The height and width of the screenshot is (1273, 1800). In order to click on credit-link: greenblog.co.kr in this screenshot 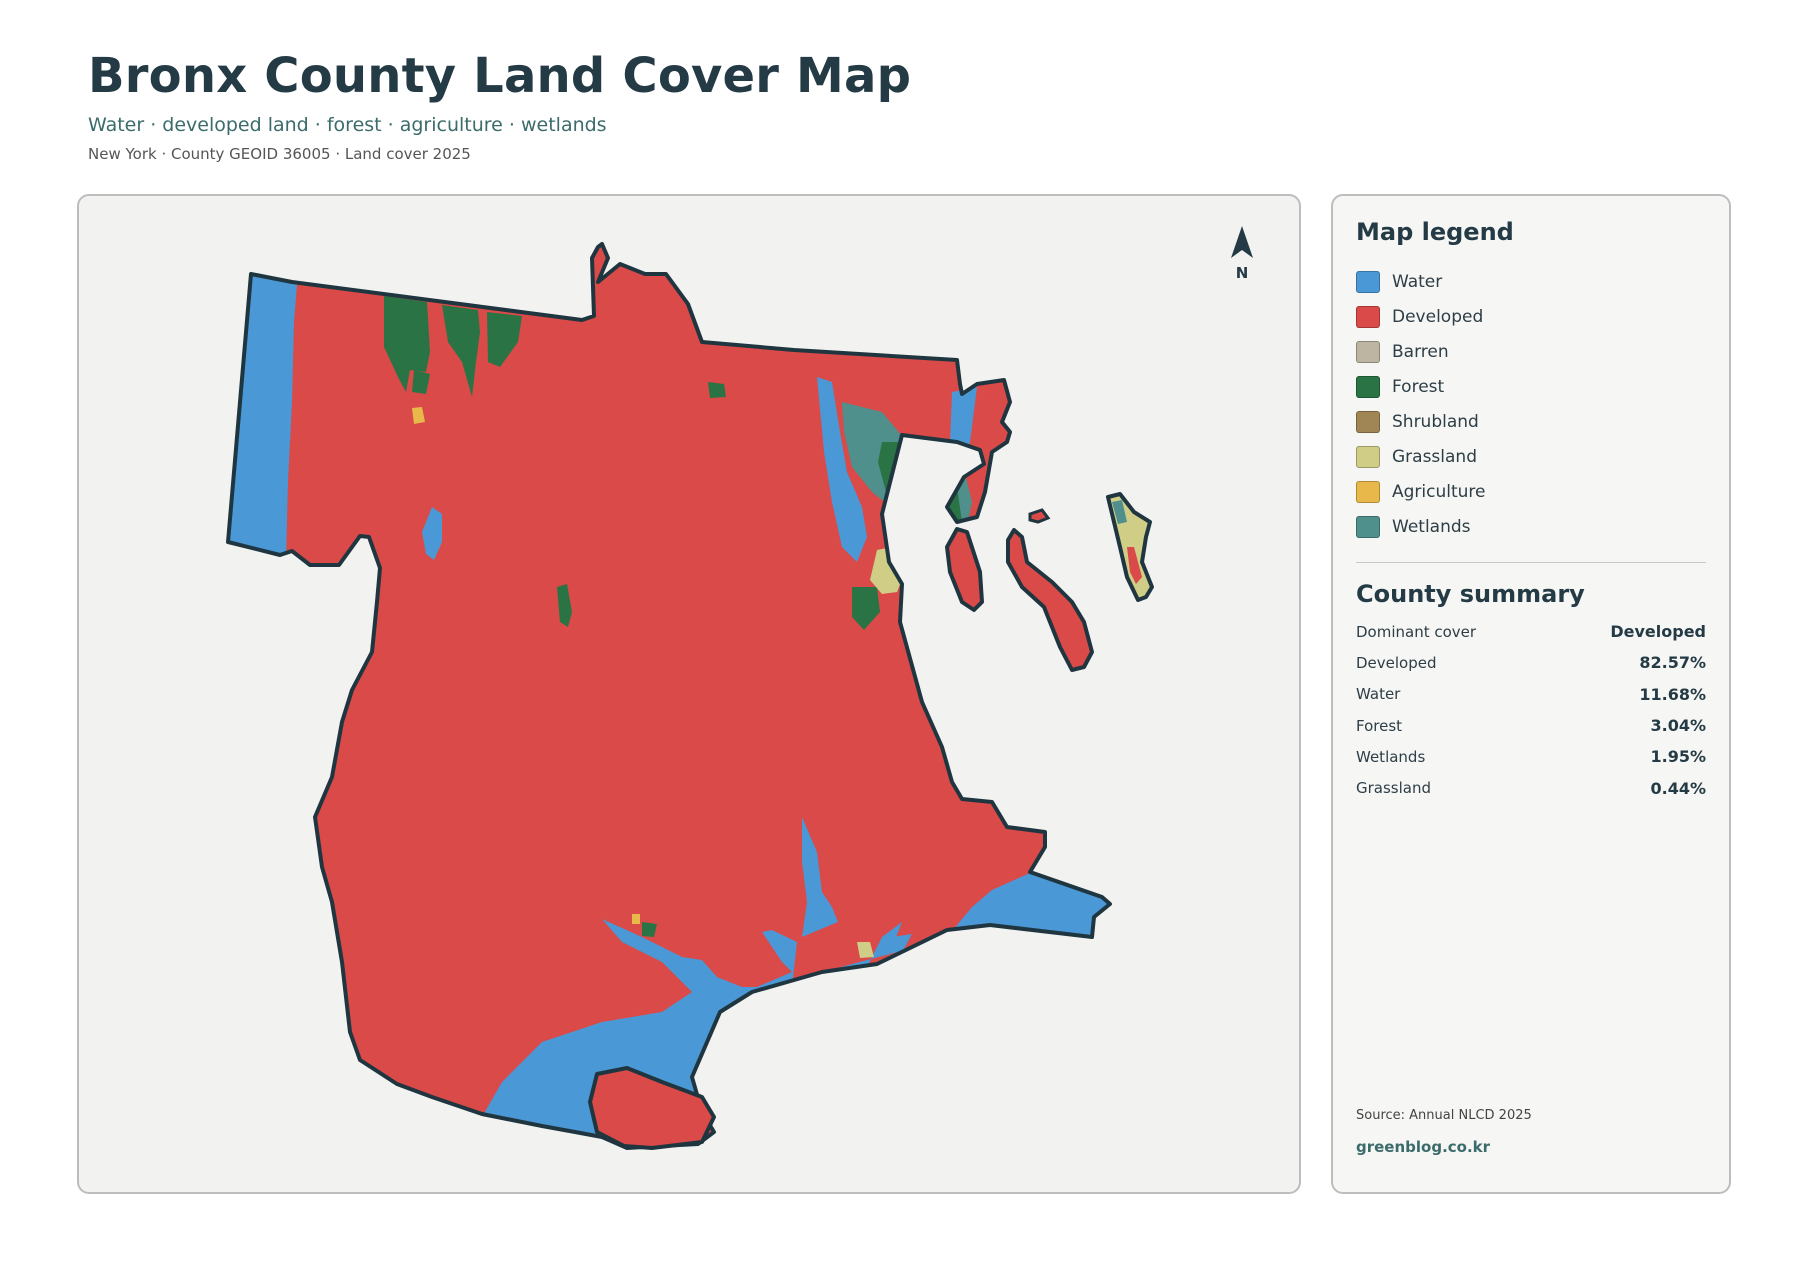, I will do `click(1423, 1147)`.